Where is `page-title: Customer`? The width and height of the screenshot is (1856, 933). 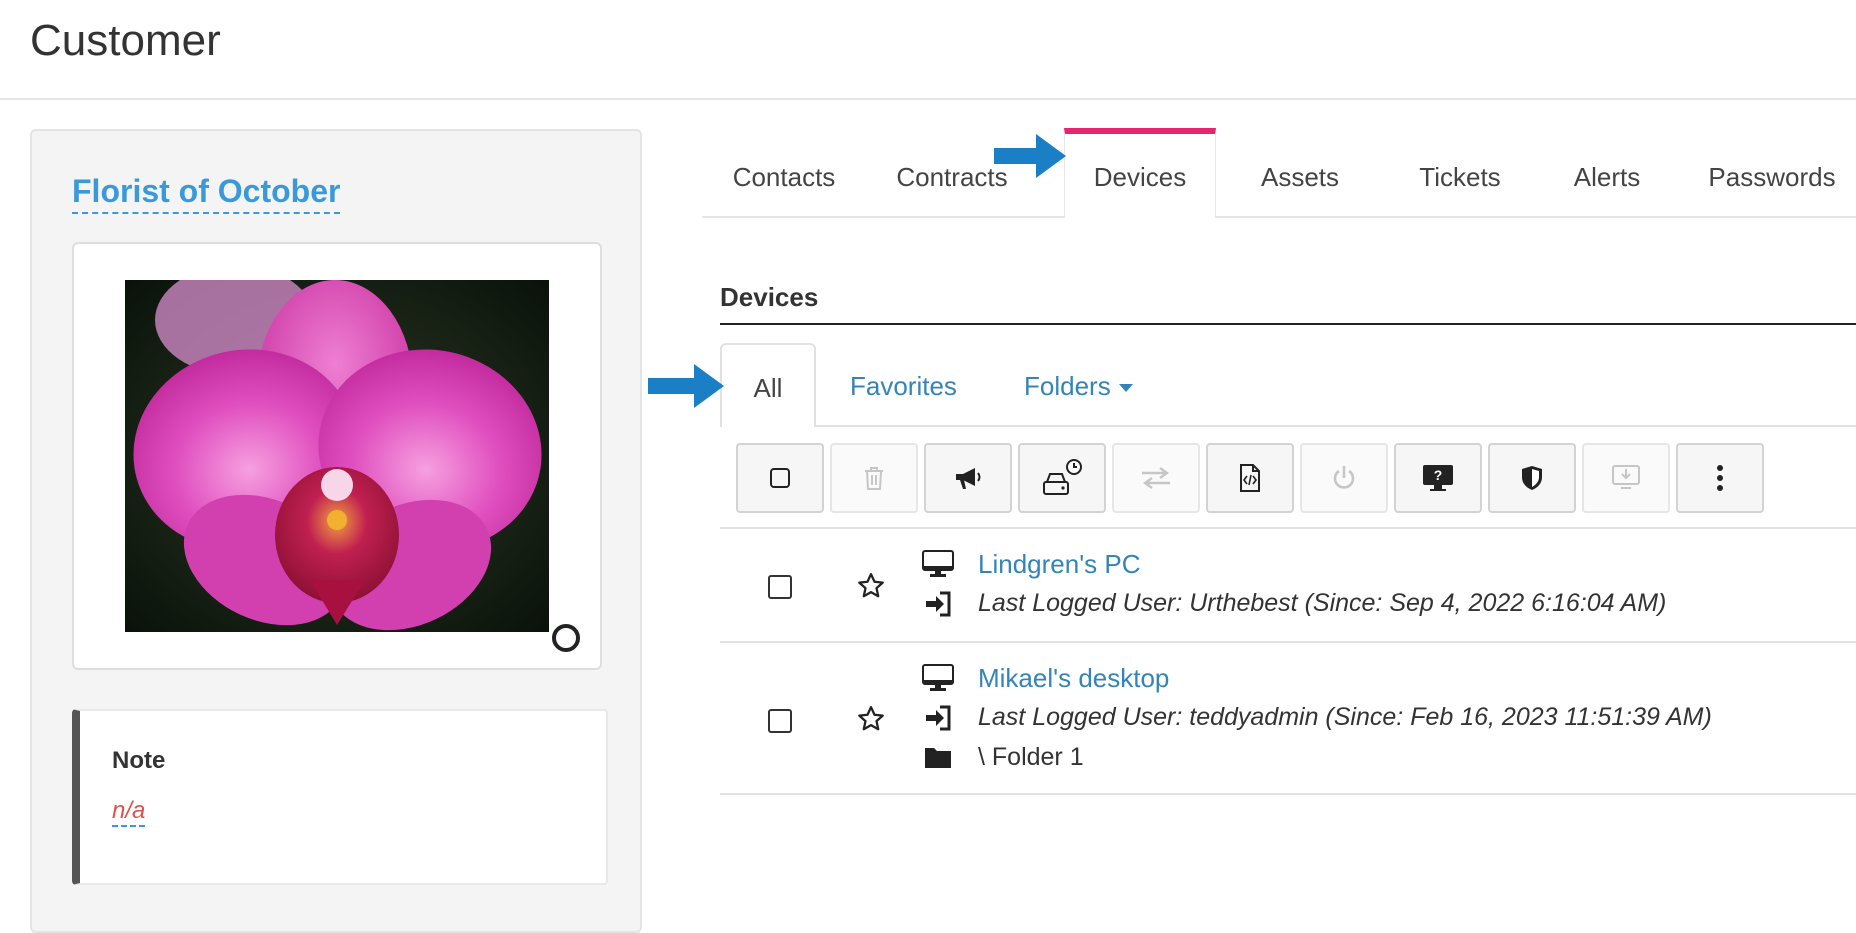
page-title: Customer is located at coordinates (125, 40).